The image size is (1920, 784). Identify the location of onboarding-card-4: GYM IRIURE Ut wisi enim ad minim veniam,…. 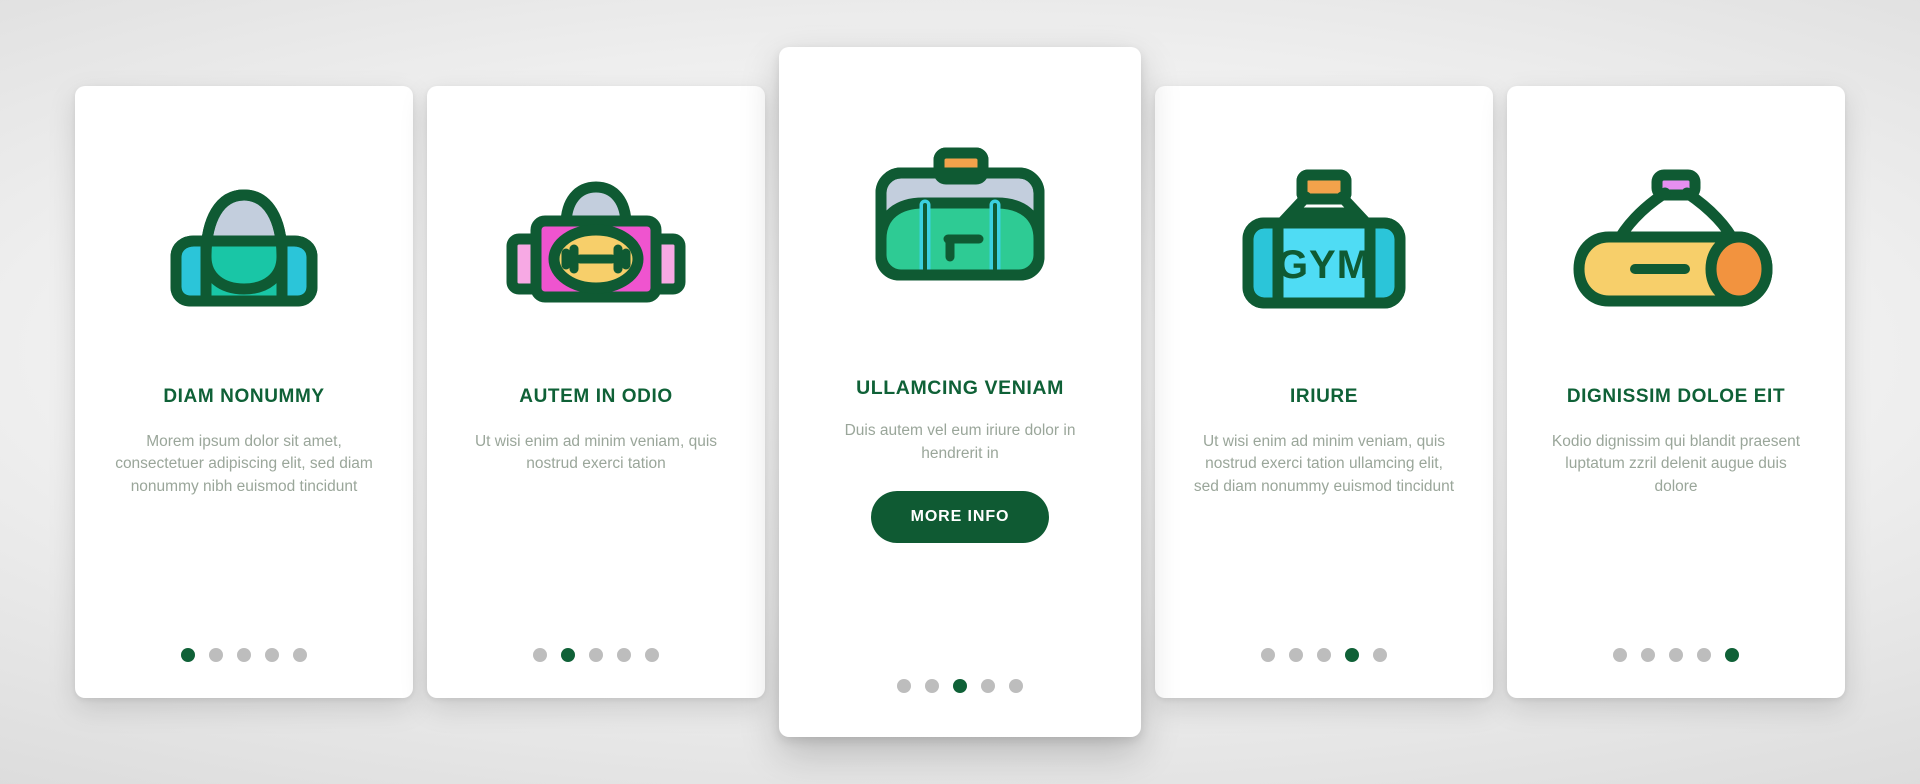
(1324, 392).